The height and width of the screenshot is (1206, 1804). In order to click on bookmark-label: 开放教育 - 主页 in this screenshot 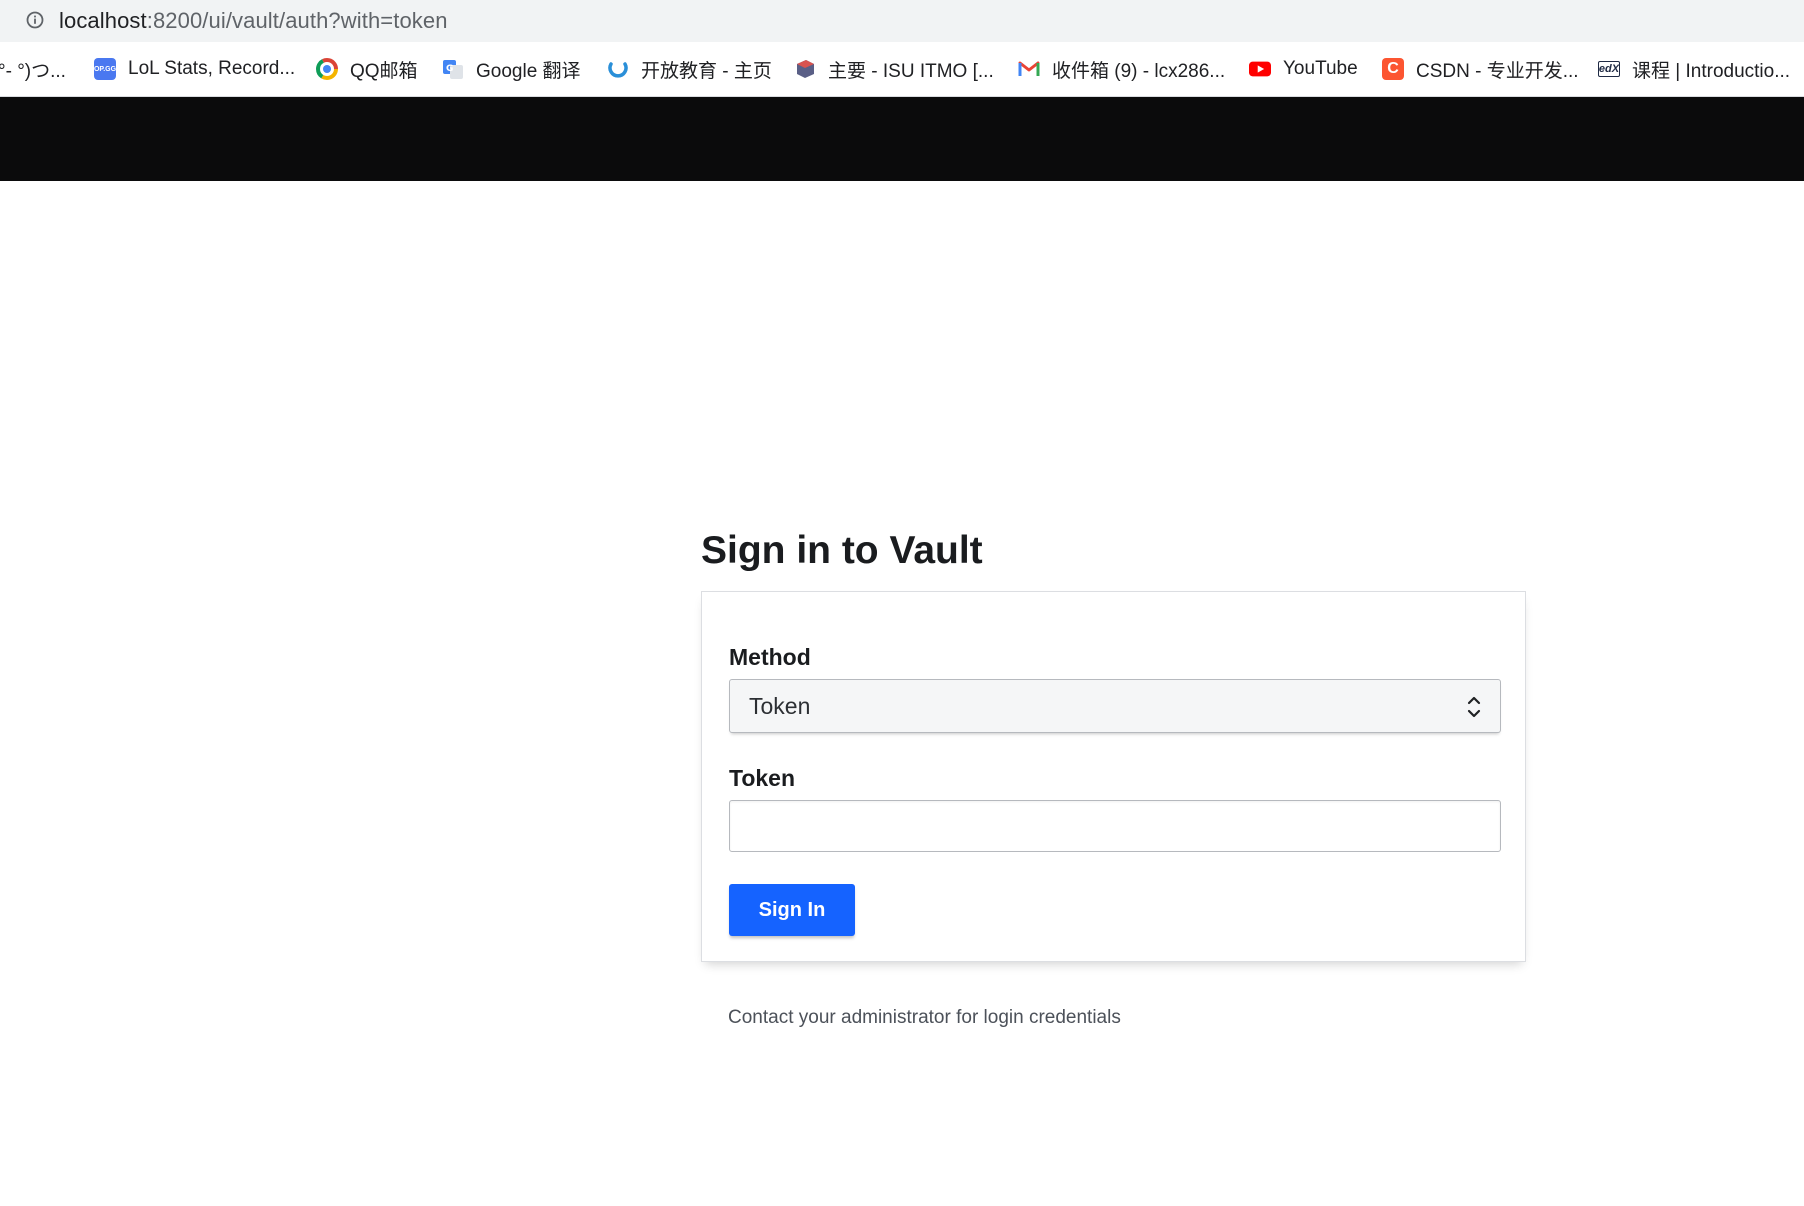, I will do `click(706, 71)`.